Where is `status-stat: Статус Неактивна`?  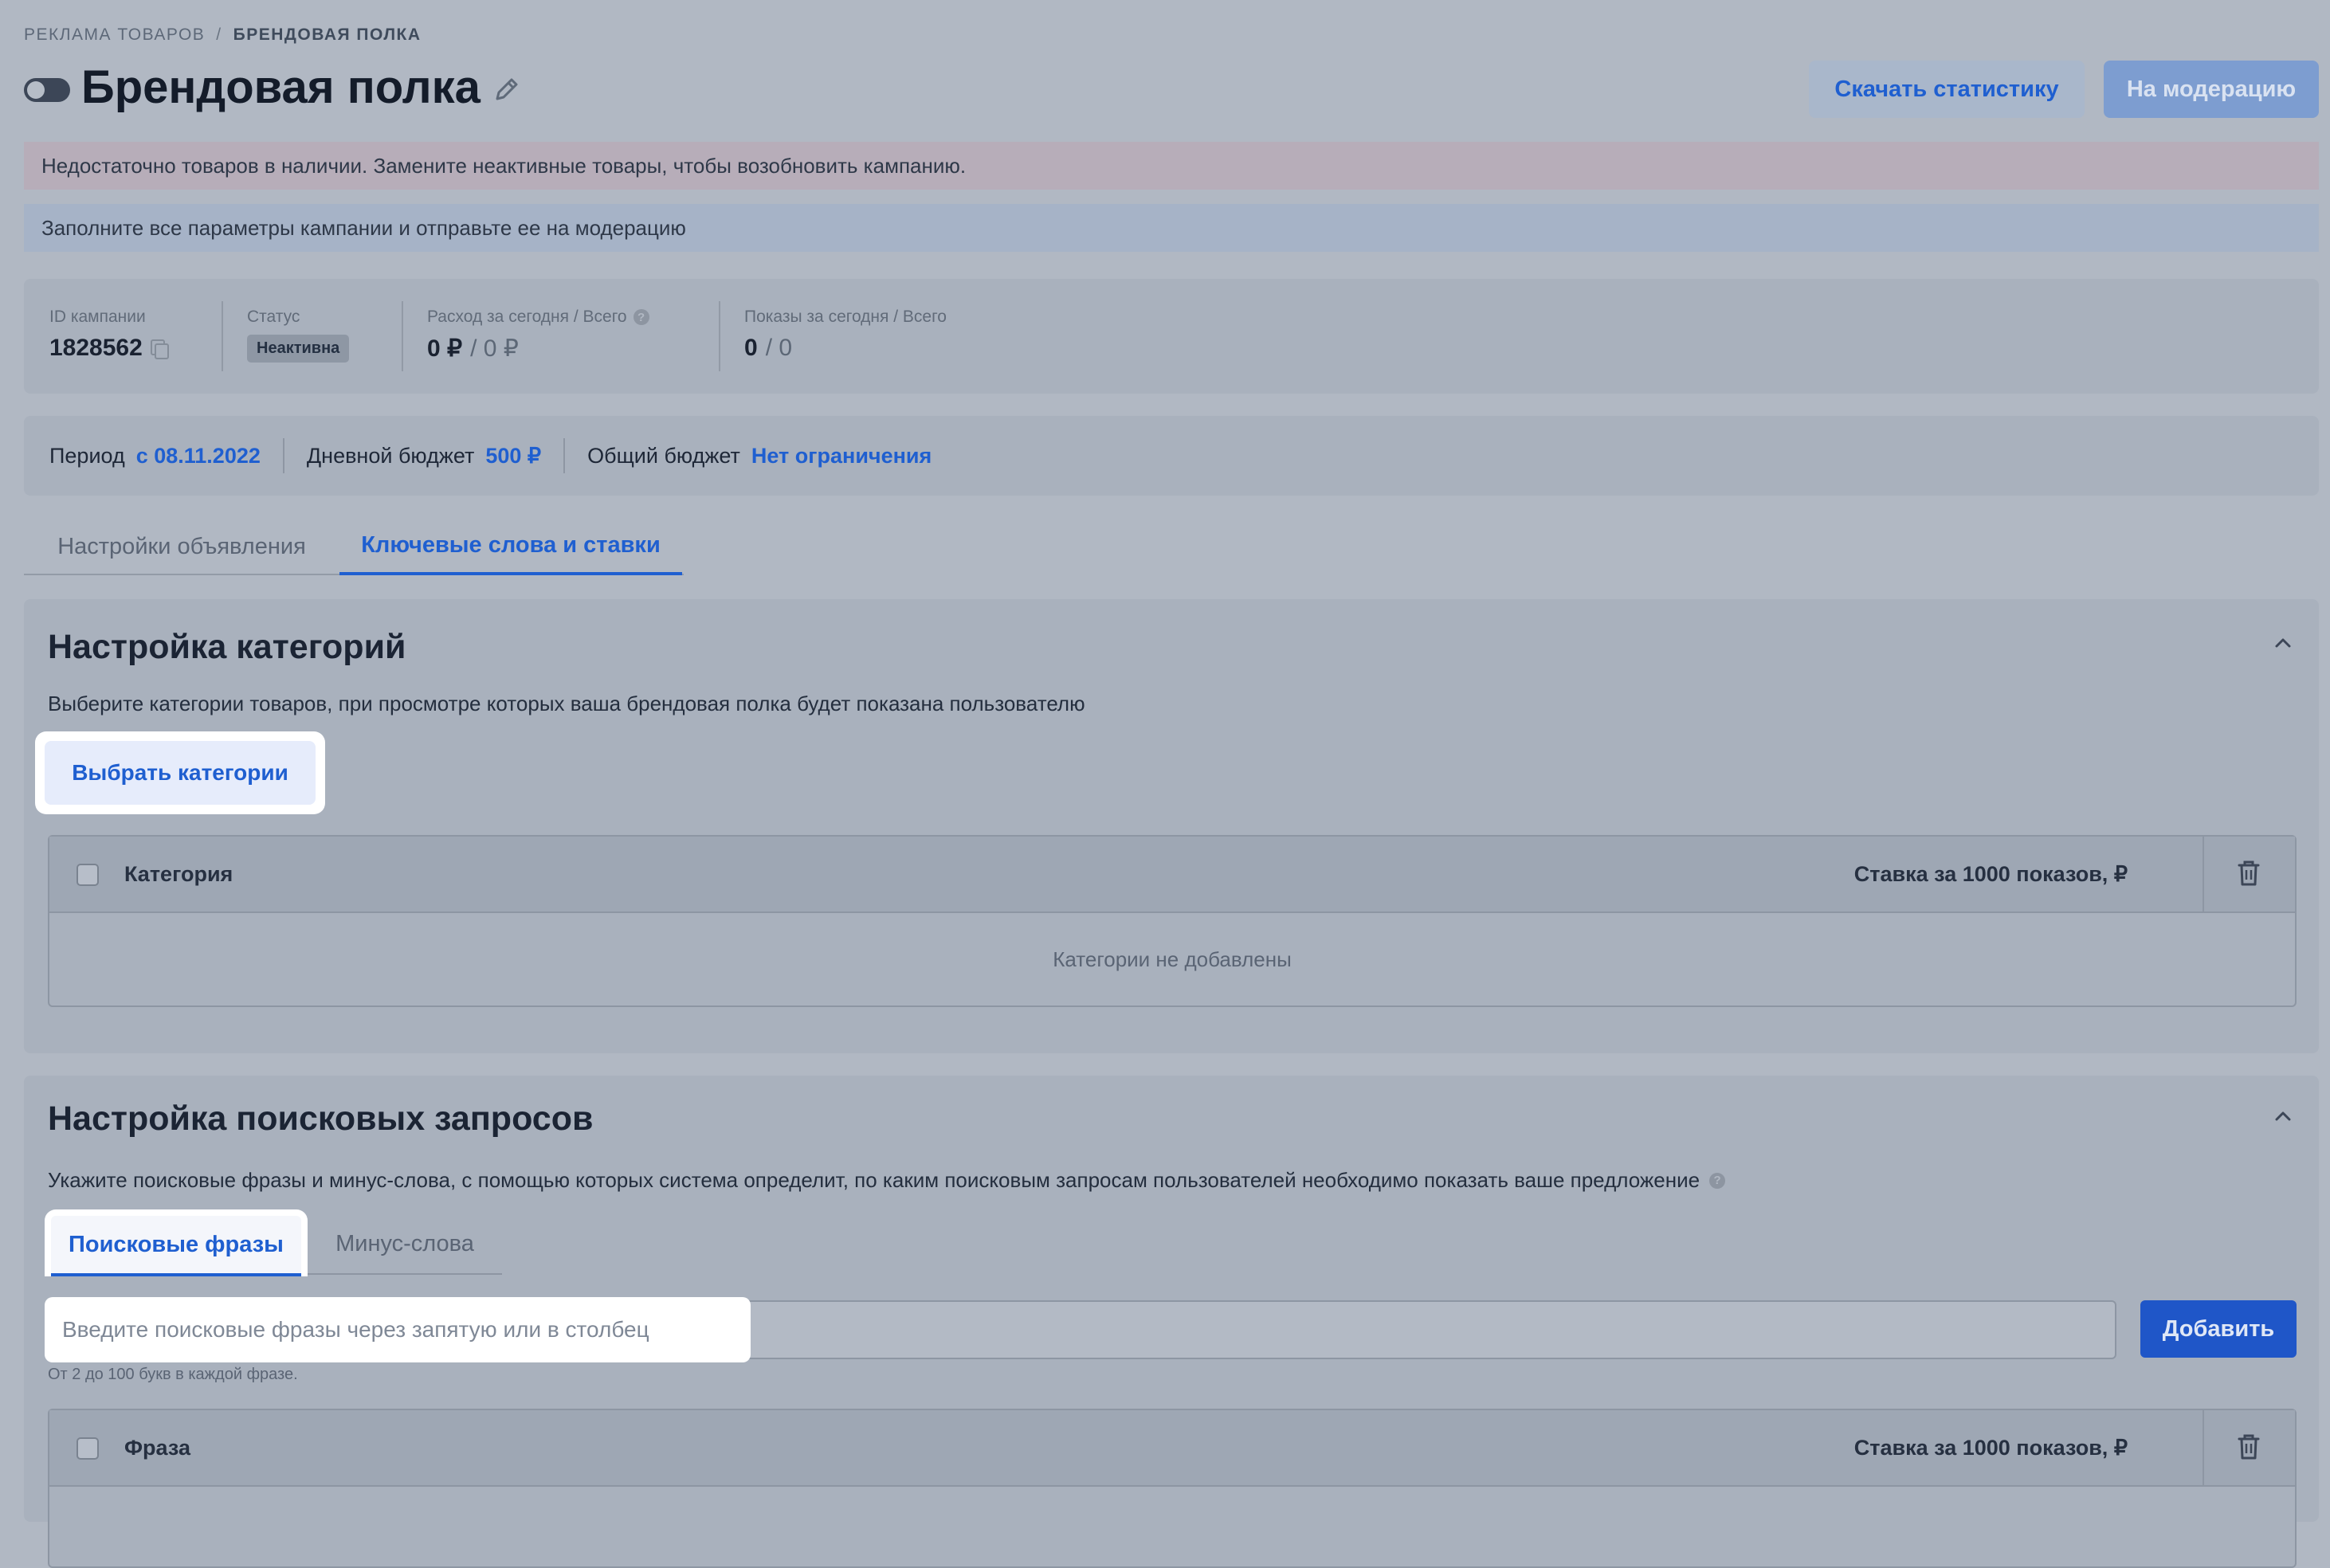 status-stat: Статус Неактивна is located at coordinates (298, 335).